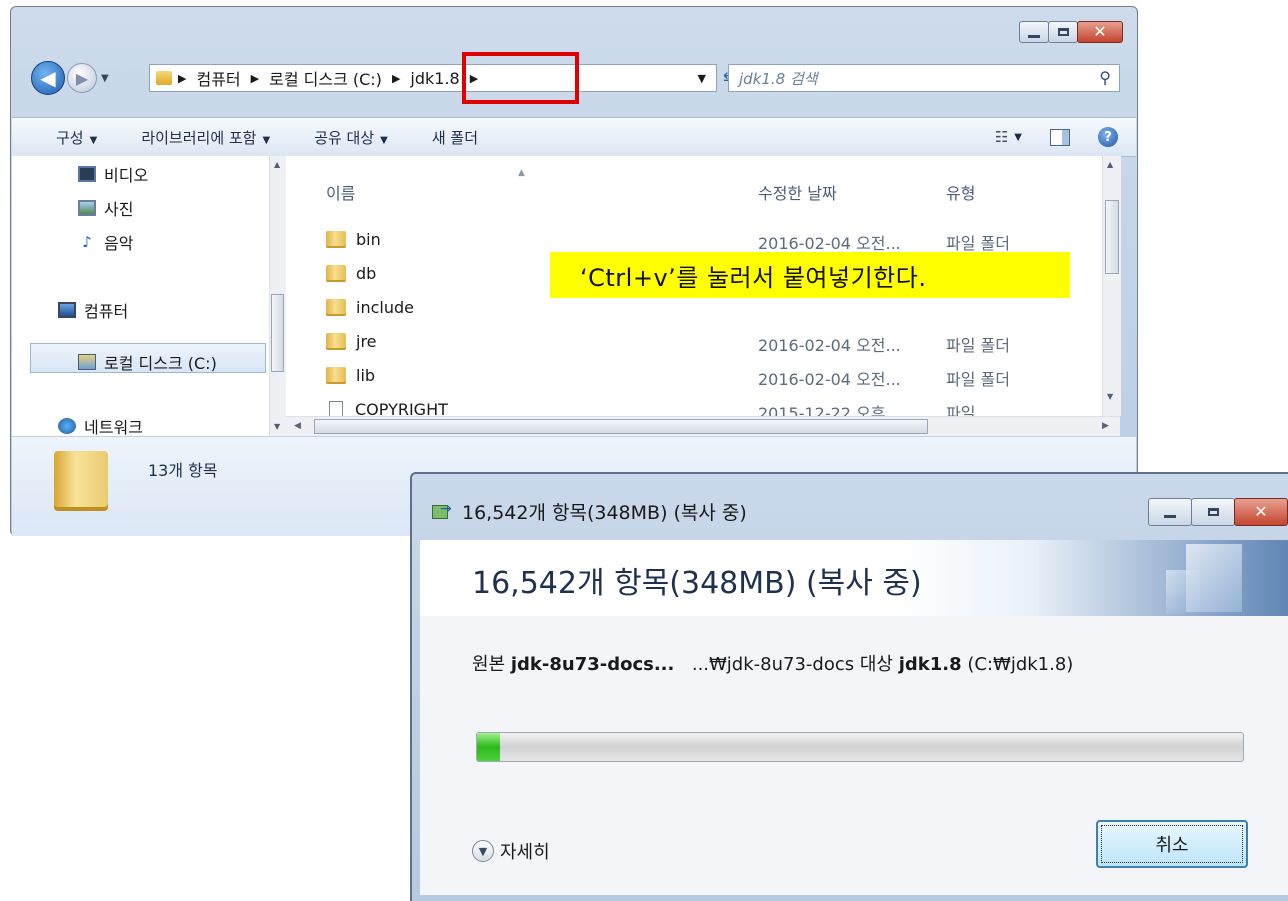 The height and width of the screenshot is (901, 1288). What do you see at coordinates (525, 852) in the screenshot?
I see `more-details-label: 자세히` at bounding box center [525, 852].